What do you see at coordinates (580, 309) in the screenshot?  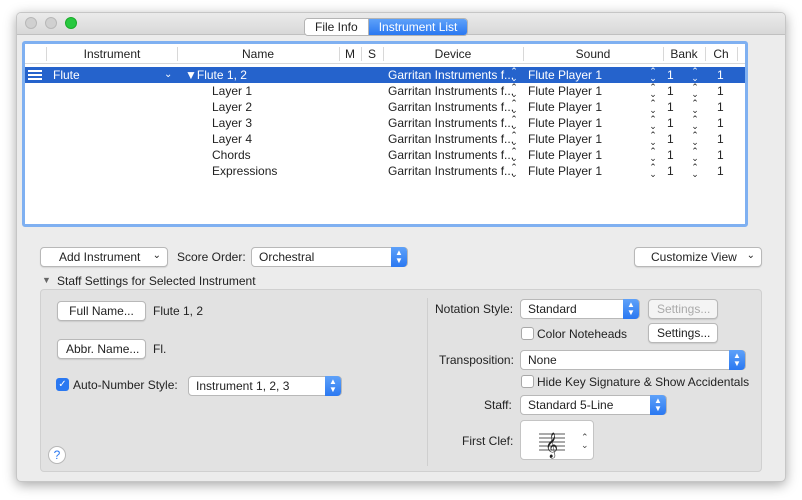 I see `notation-style-popup: Standard ▲ ▼` at bounding box center [580, 309].